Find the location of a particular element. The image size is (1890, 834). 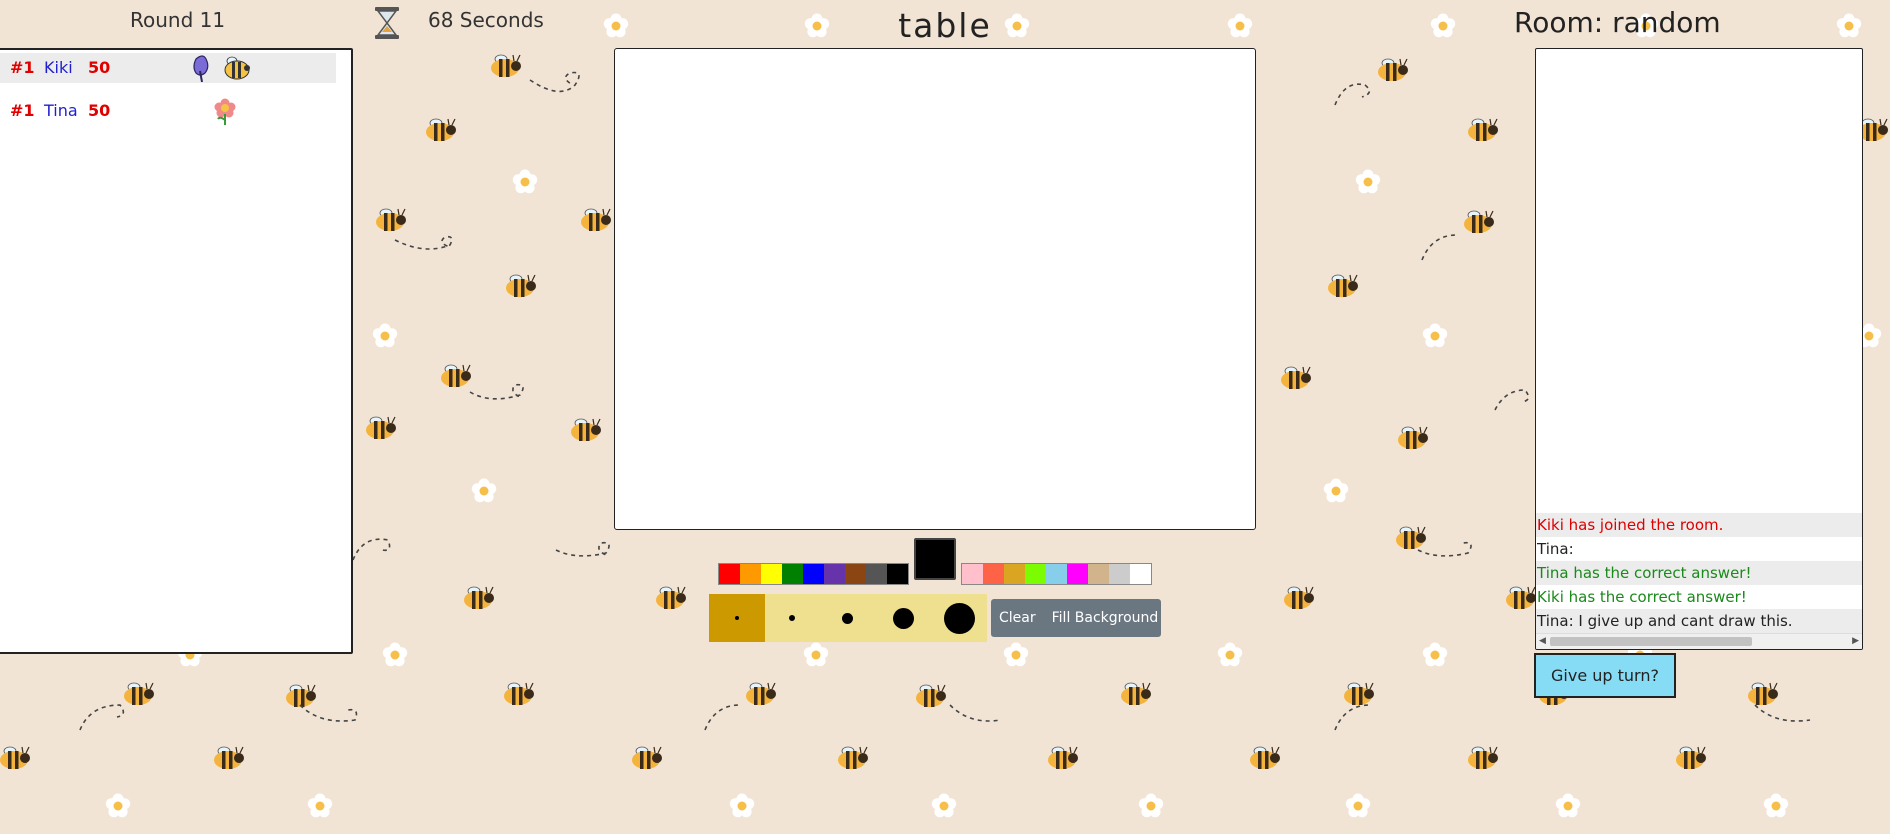

room-name: Room: random is located at coordinates (1617, 22).